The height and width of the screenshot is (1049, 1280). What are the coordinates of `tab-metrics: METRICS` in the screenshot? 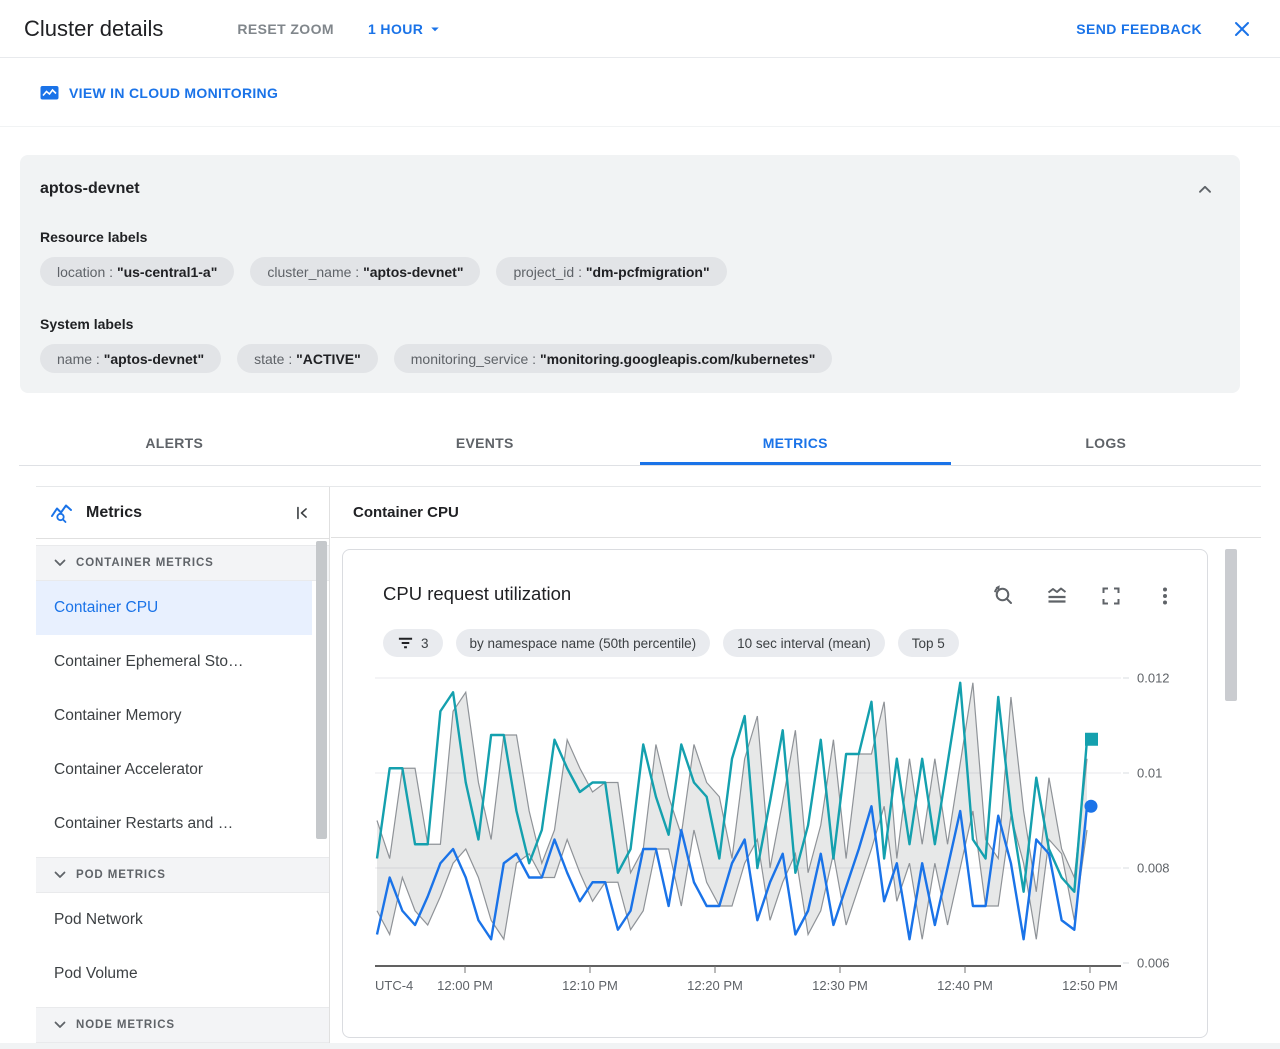 It's located at (795, 442).